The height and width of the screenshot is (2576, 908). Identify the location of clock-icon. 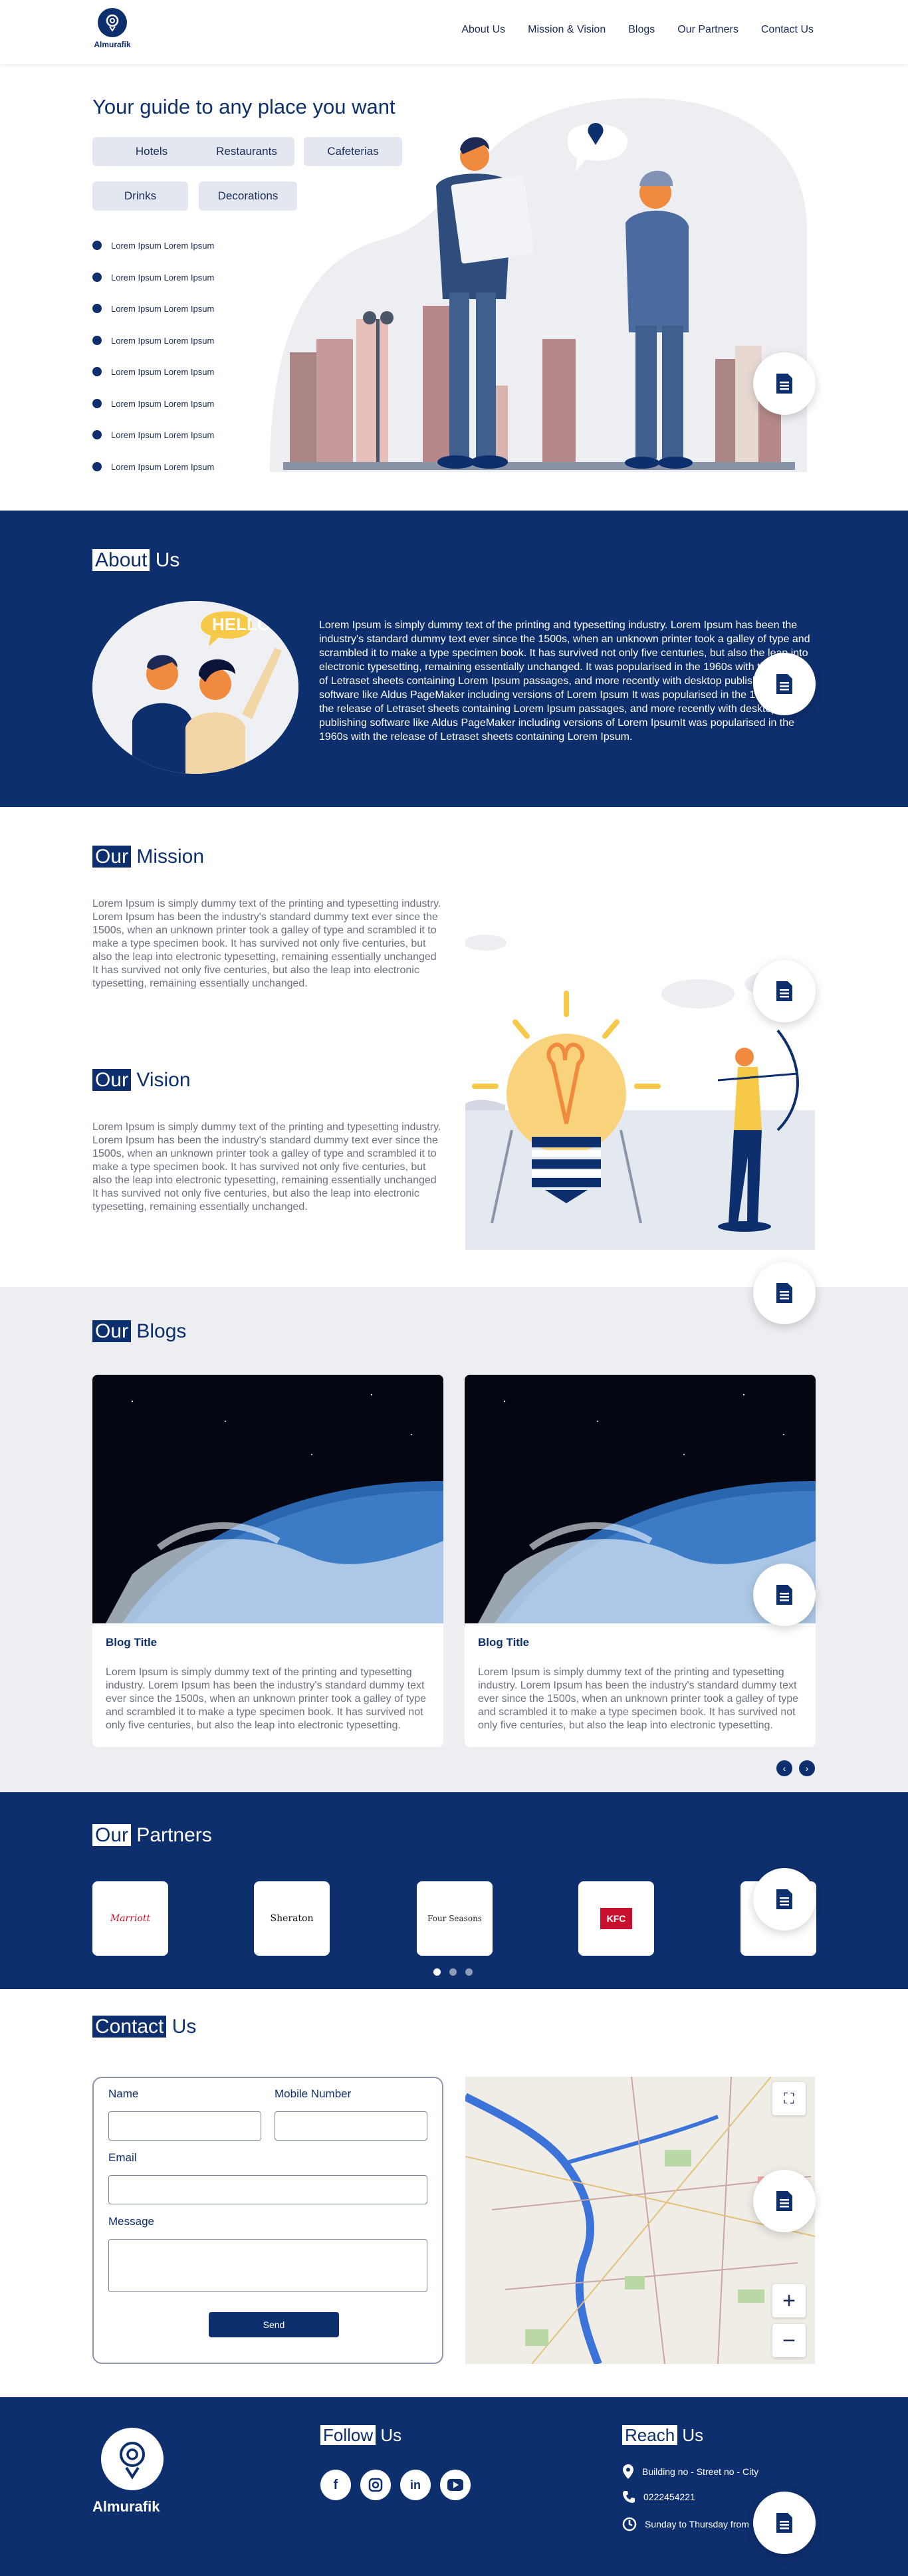
(629, 2524).